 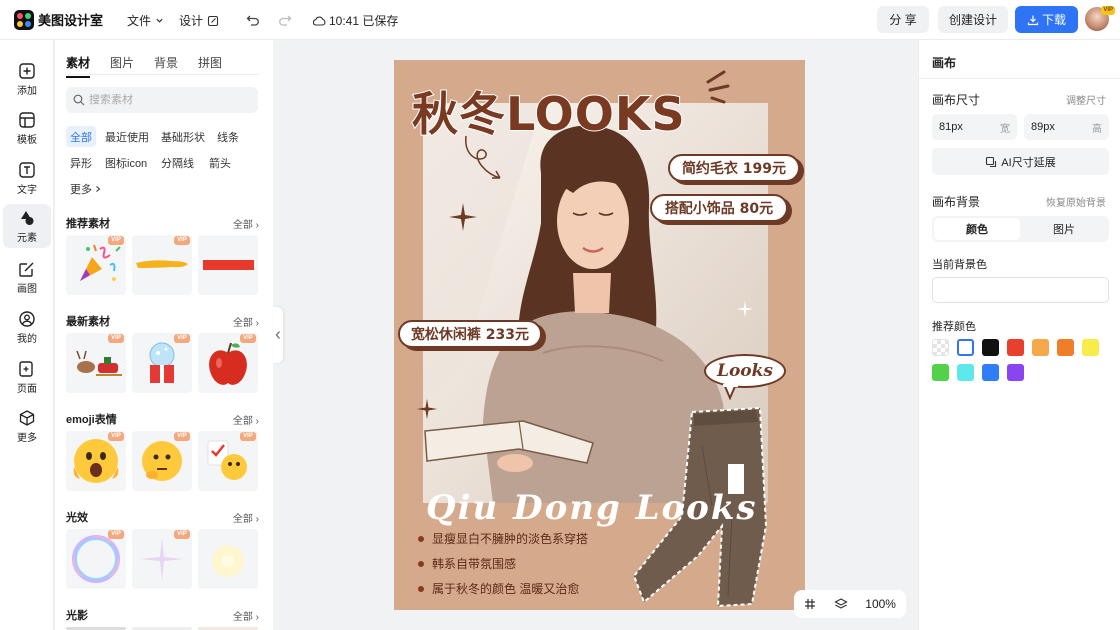 What do you see at coordinates (1033, 20) in the screenshot?
I see `download-icon` at bounding box center [1033, 20].